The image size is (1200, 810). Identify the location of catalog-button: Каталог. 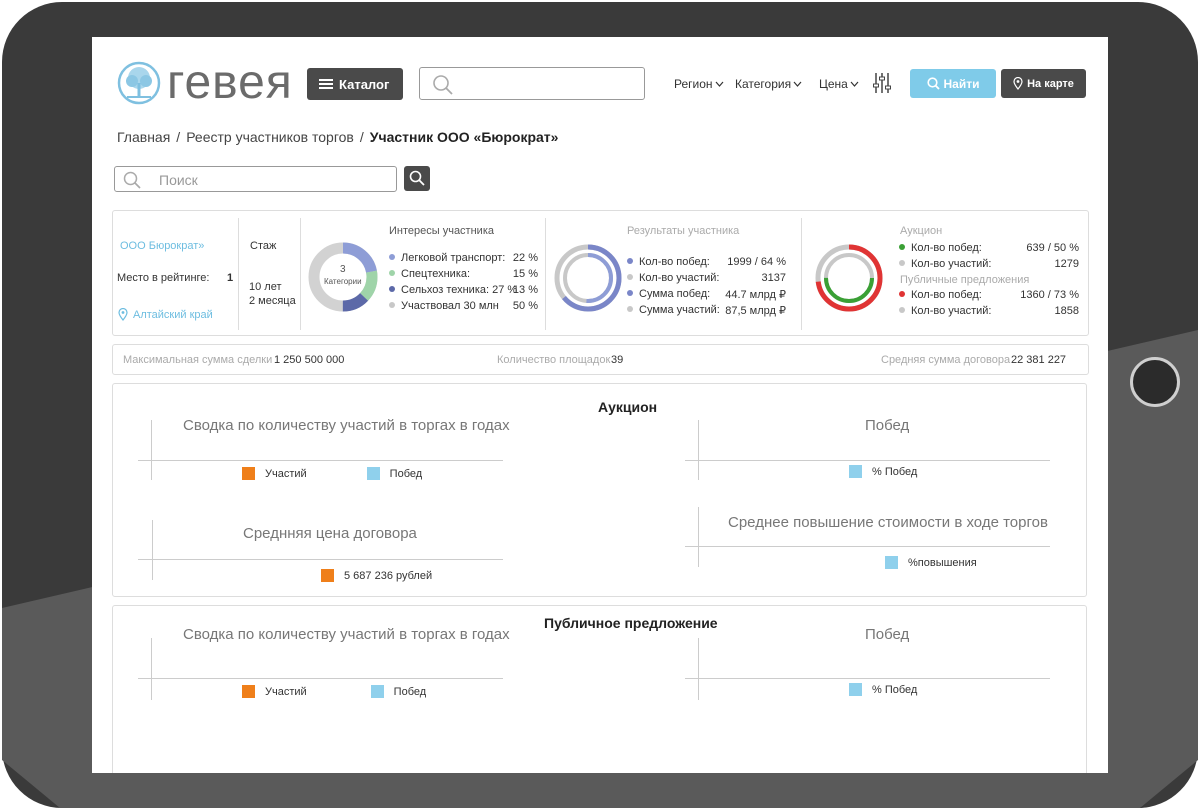
(355, 84).